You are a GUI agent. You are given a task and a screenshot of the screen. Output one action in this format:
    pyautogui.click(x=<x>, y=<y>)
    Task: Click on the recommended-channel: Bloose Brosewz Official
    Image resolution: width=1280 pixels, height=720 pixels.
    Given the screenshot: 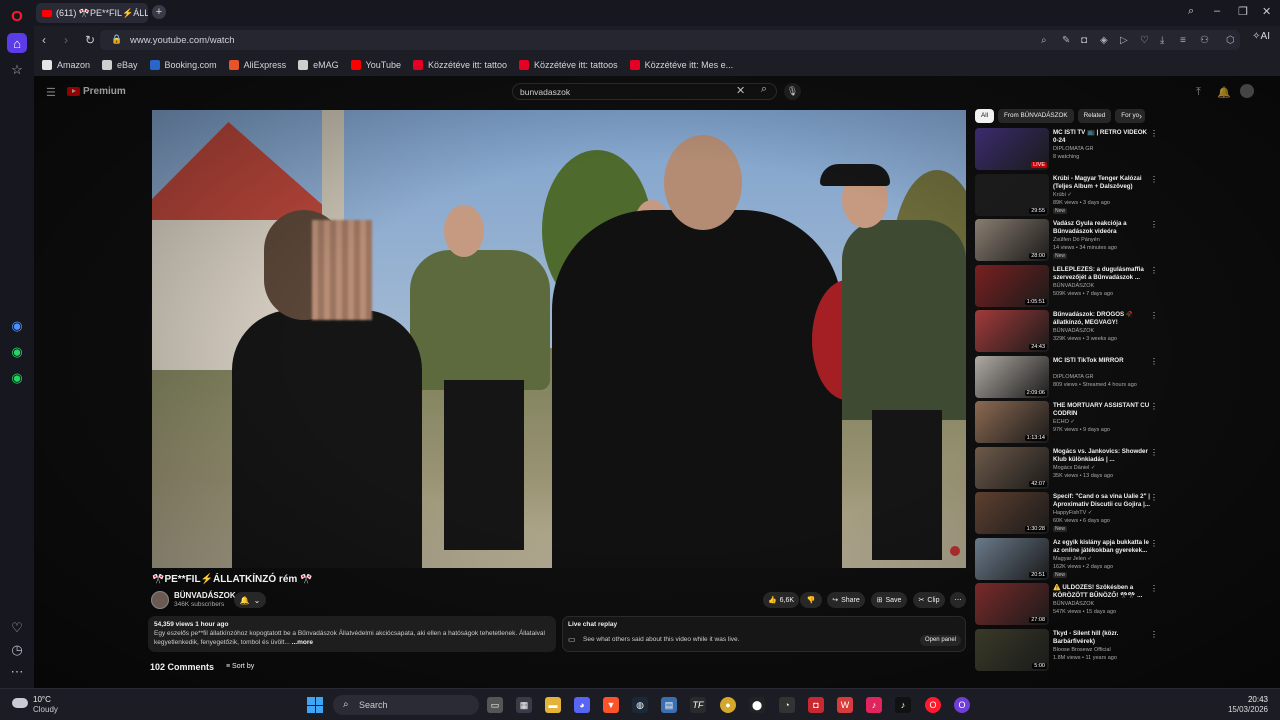 What is the action you would take?
    pyautogui.click(x=1082, y=650)
    